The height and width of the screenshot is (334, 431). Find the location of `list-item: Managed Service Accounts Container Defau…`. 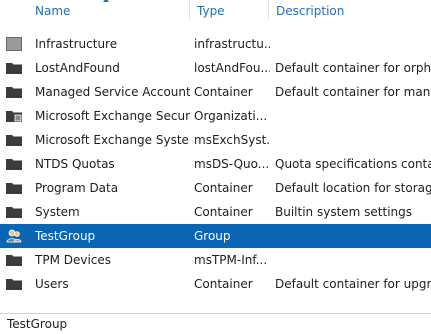

list-item: Managed Service Accounts Container Defau… is located at coordinates (215, 92).